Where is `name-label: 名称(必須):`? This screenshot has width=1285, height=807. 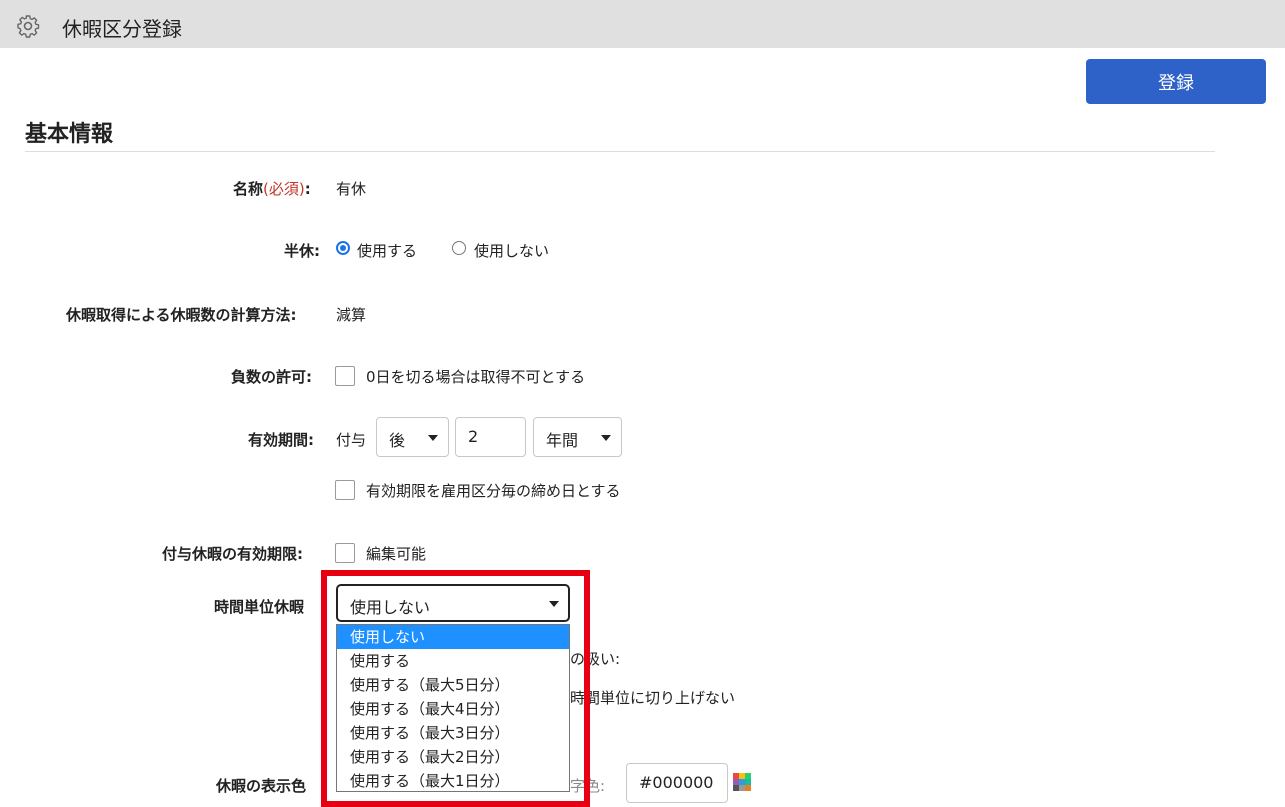
name-label: 名称(必須): is located at coordinates (272, 188).